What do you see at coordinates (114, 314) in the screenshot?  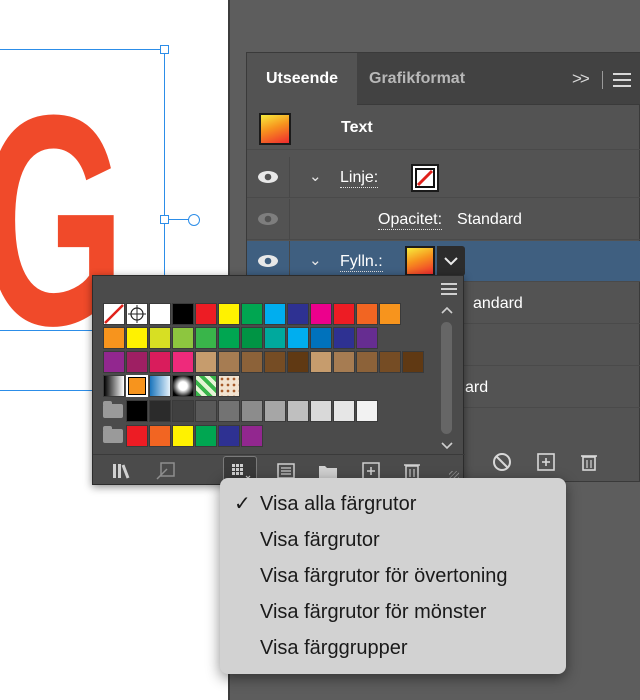 I see `swatch-none` at bounding box center [114, 314].